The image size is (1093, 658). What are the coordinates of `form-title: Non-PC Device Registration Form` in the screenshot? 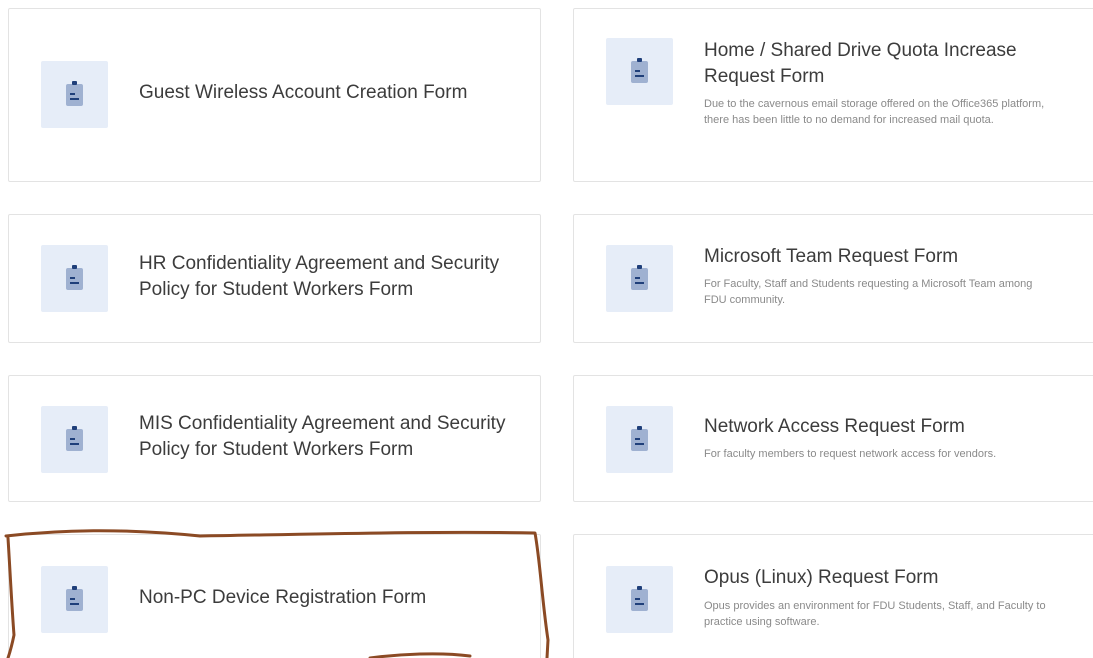 It's located at (283, 597).